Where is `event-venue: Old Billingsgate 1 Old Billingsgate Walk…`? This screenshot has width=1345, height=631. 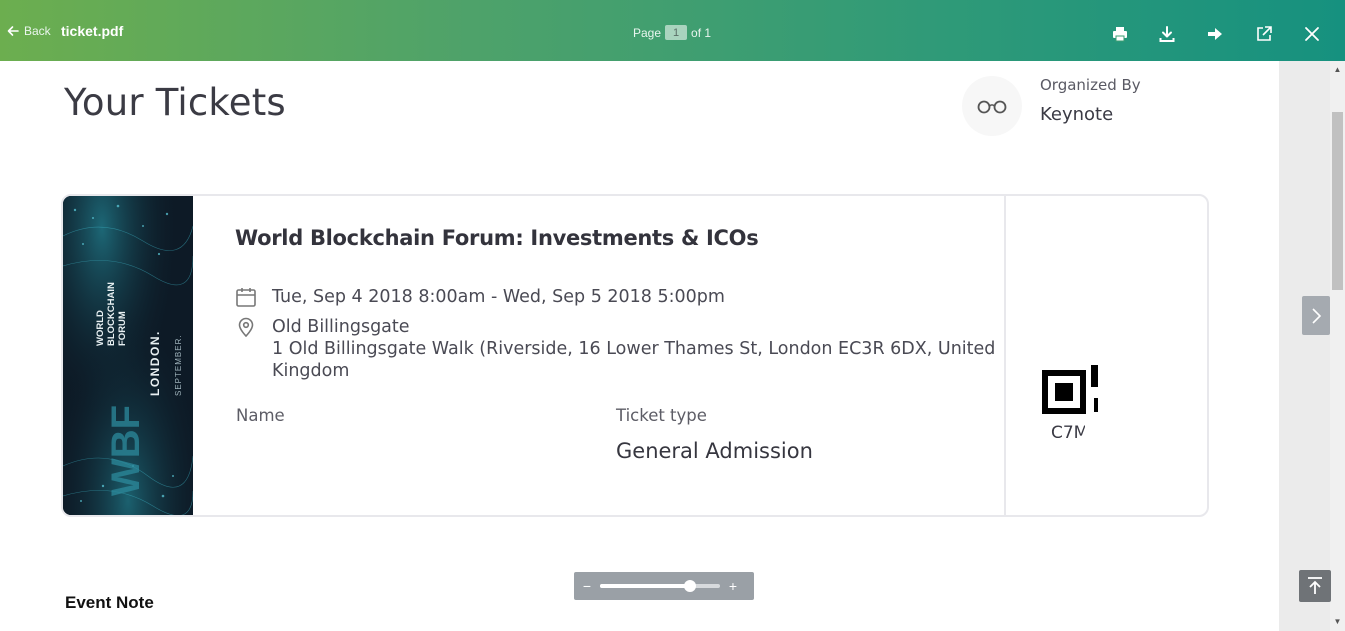
event-venue: Old Billingsgate 1 Old Billingsgate Walk… is located at coordinates (642, 349).